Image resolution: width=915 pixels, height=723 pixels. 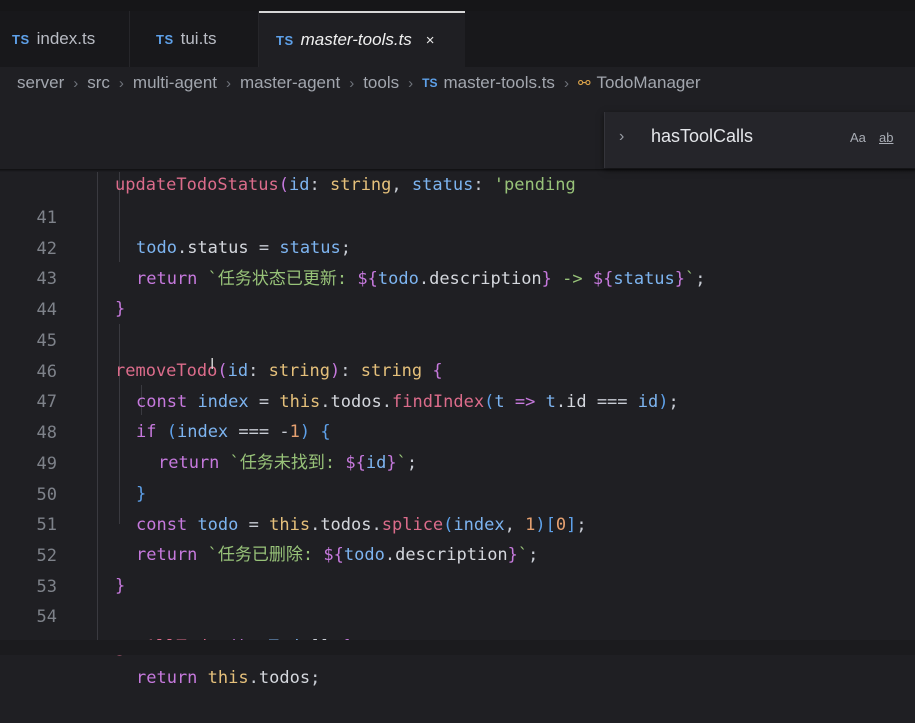 I want to click on code-line: 52 }, so click(x=457, y=553).